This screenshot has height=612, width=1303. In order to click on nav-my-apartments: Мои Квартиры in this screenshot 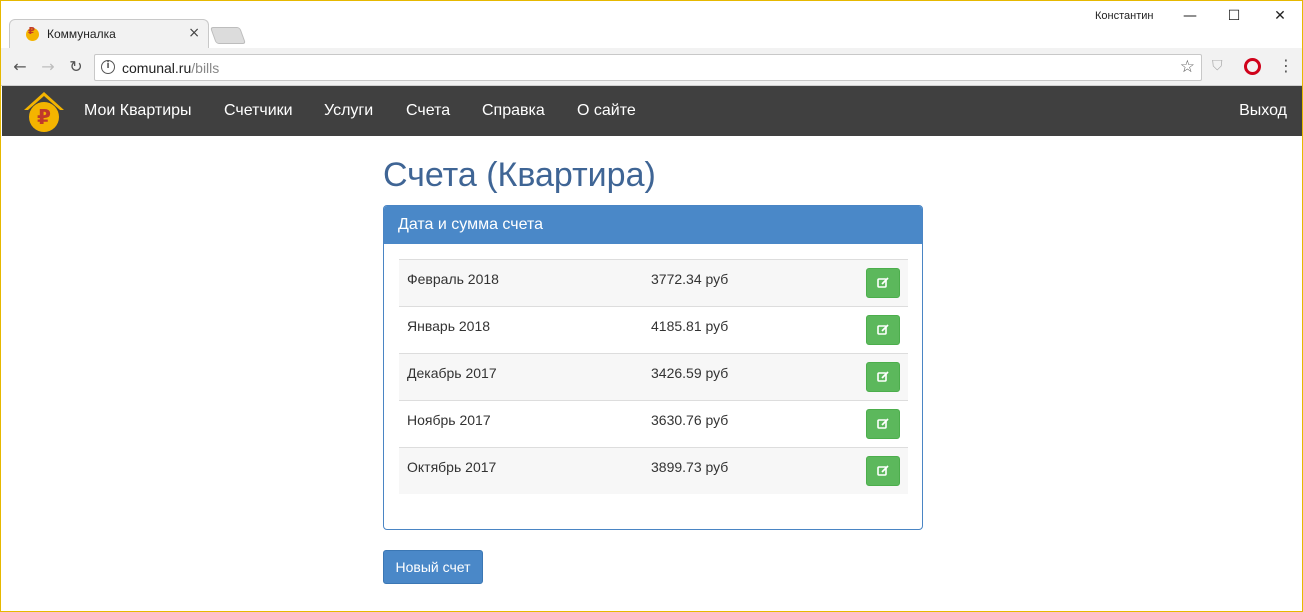, I will do `click(138, 111)`.